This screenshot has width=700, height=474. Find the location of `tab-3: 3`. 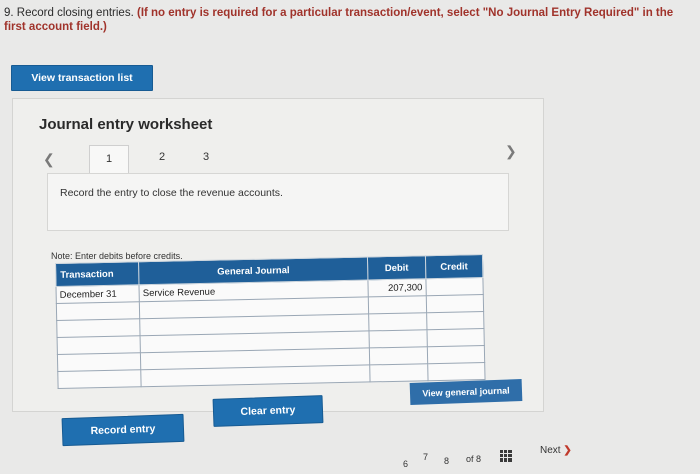

tab-3: 3 is located at coordinates (206, 157).